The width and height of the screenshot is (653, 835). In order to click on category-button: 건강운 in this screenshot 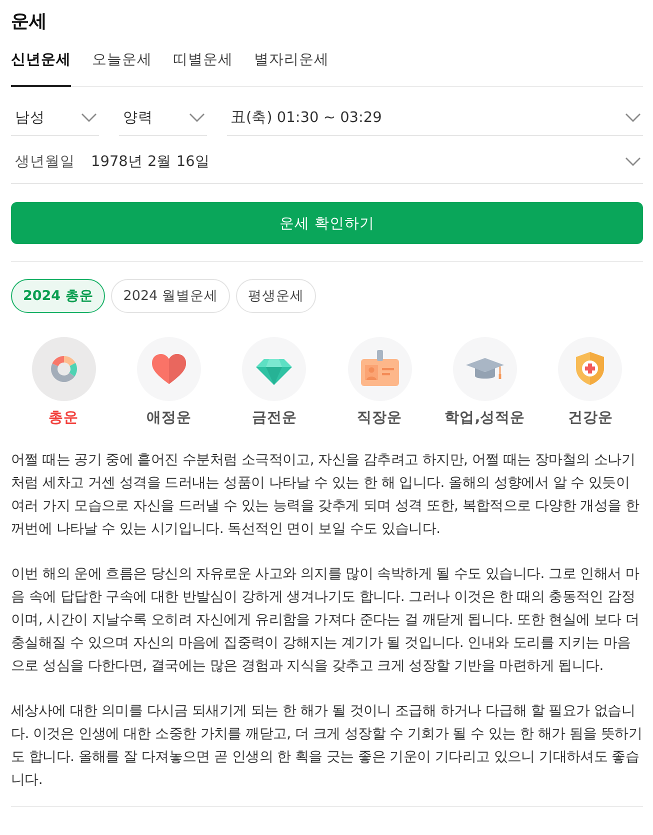, I will do `click(590, 383)`.